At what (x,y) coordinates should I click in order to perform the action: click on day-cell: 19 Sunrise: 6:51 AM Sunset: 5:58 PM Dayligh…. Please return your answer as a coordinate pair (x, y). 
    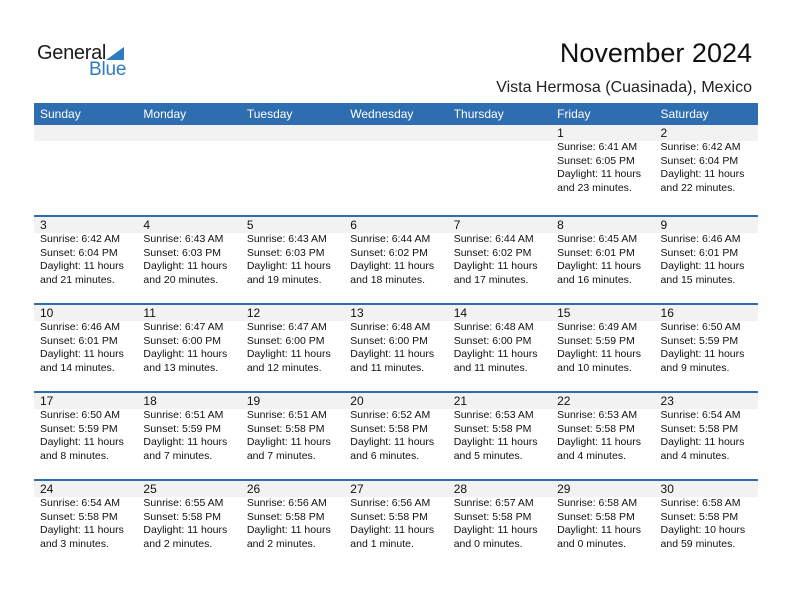
    Looking at the image, I should click on (292, 428).